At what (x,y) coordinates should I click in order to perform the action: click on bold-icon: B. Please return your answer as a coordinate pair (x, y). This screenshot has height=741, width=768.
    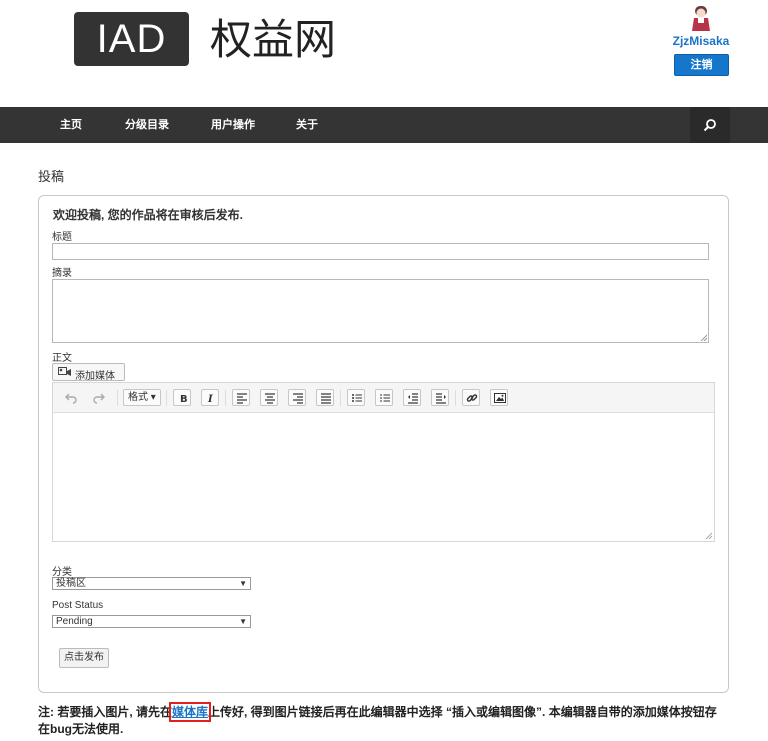
    Looking at the image, I should click on (184, 399).